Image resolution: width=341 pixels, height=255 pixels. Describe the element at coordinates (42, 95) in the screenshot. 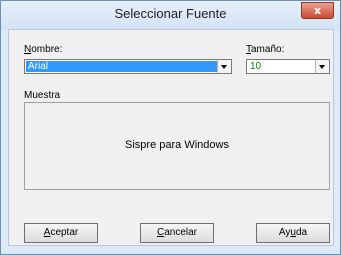

I see `sample-label: Muestra` at that location.